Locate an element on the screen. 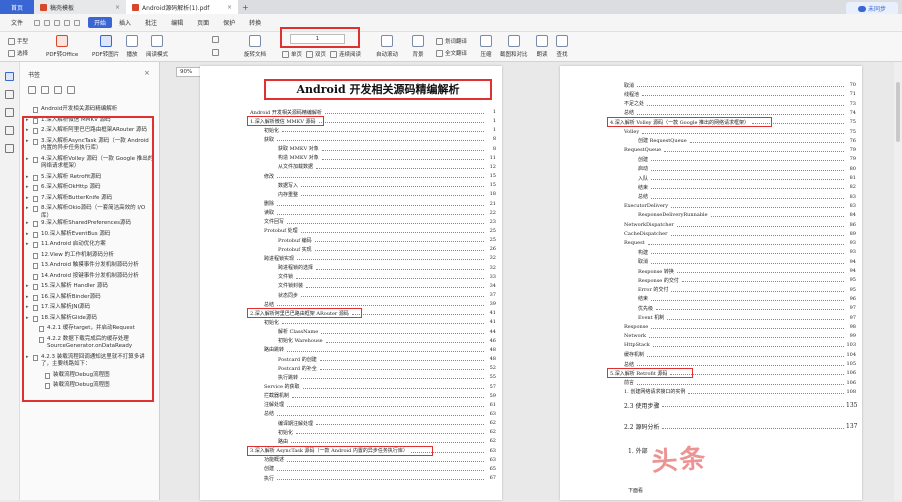 Image resolution: width=902 pixels, height=502 pixels. bookmark-panel-icon is located at coordinates (9, 76).